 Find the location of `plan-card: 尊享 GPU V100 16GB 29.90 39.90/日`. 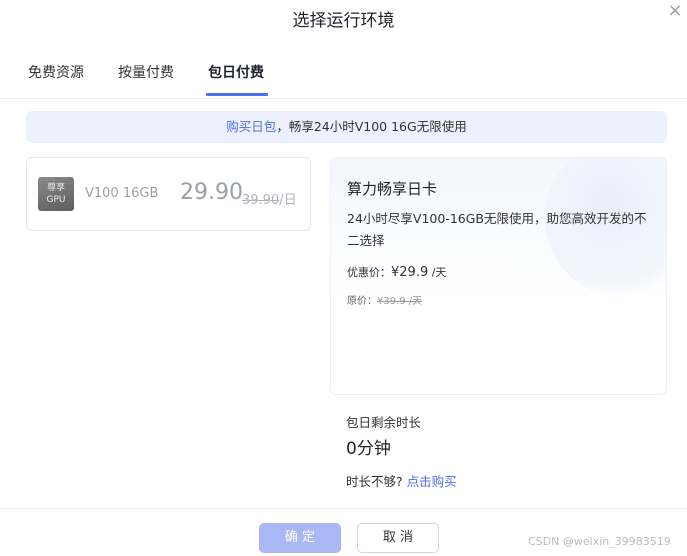

plan-card: 尊享 GPU V100 16GB 29.90 39.90/日 is located at coordinates (168, 194).